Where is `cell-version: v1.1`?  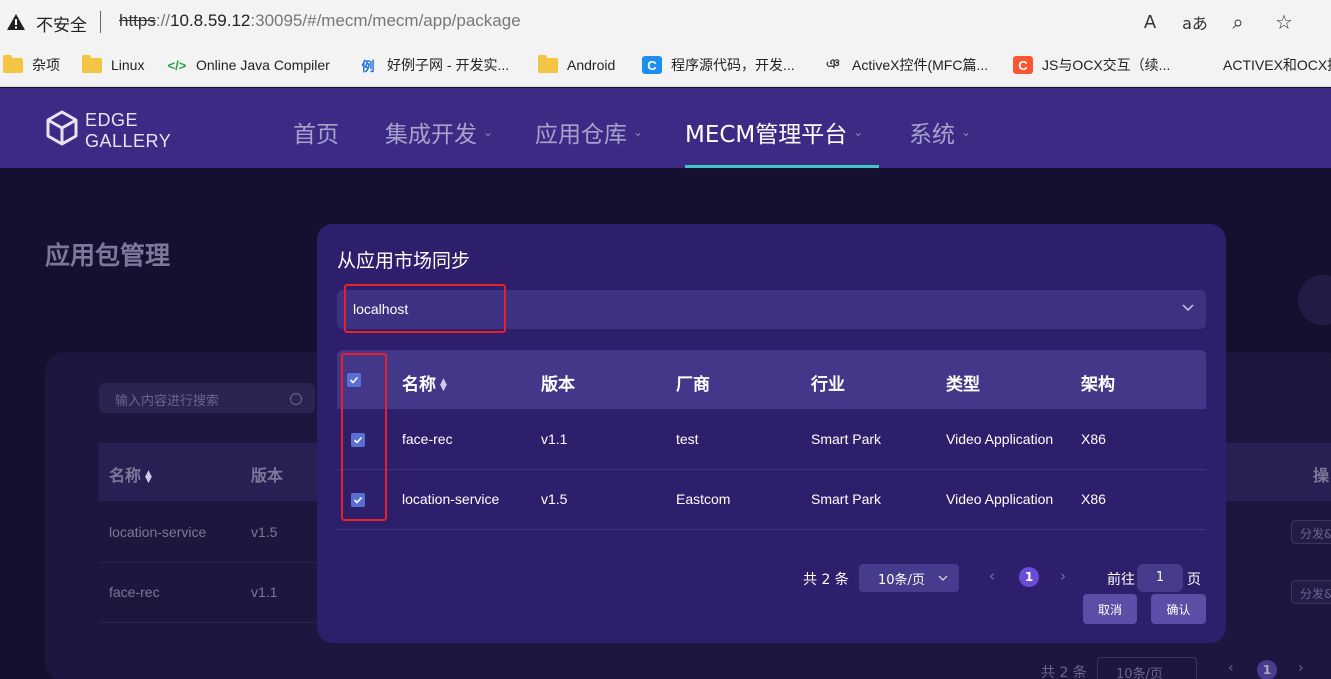 cell-version: v1.1 is located at coordinates (554, 439).